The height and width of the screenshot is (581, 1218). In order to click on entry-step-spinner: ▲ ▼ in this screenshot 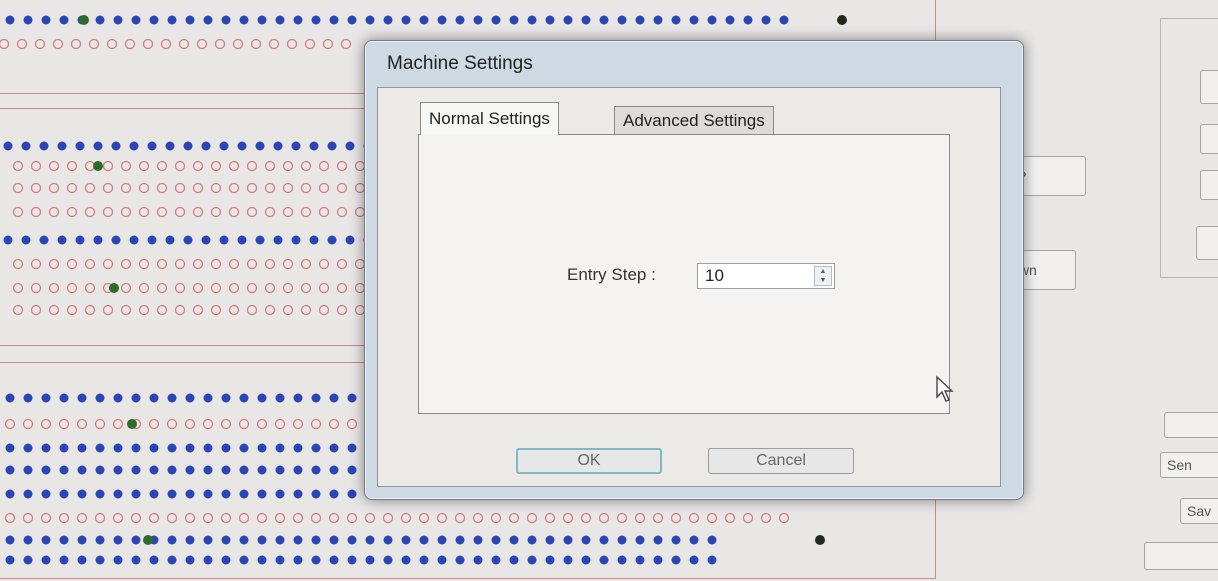, I will do `click(766, 276)`.